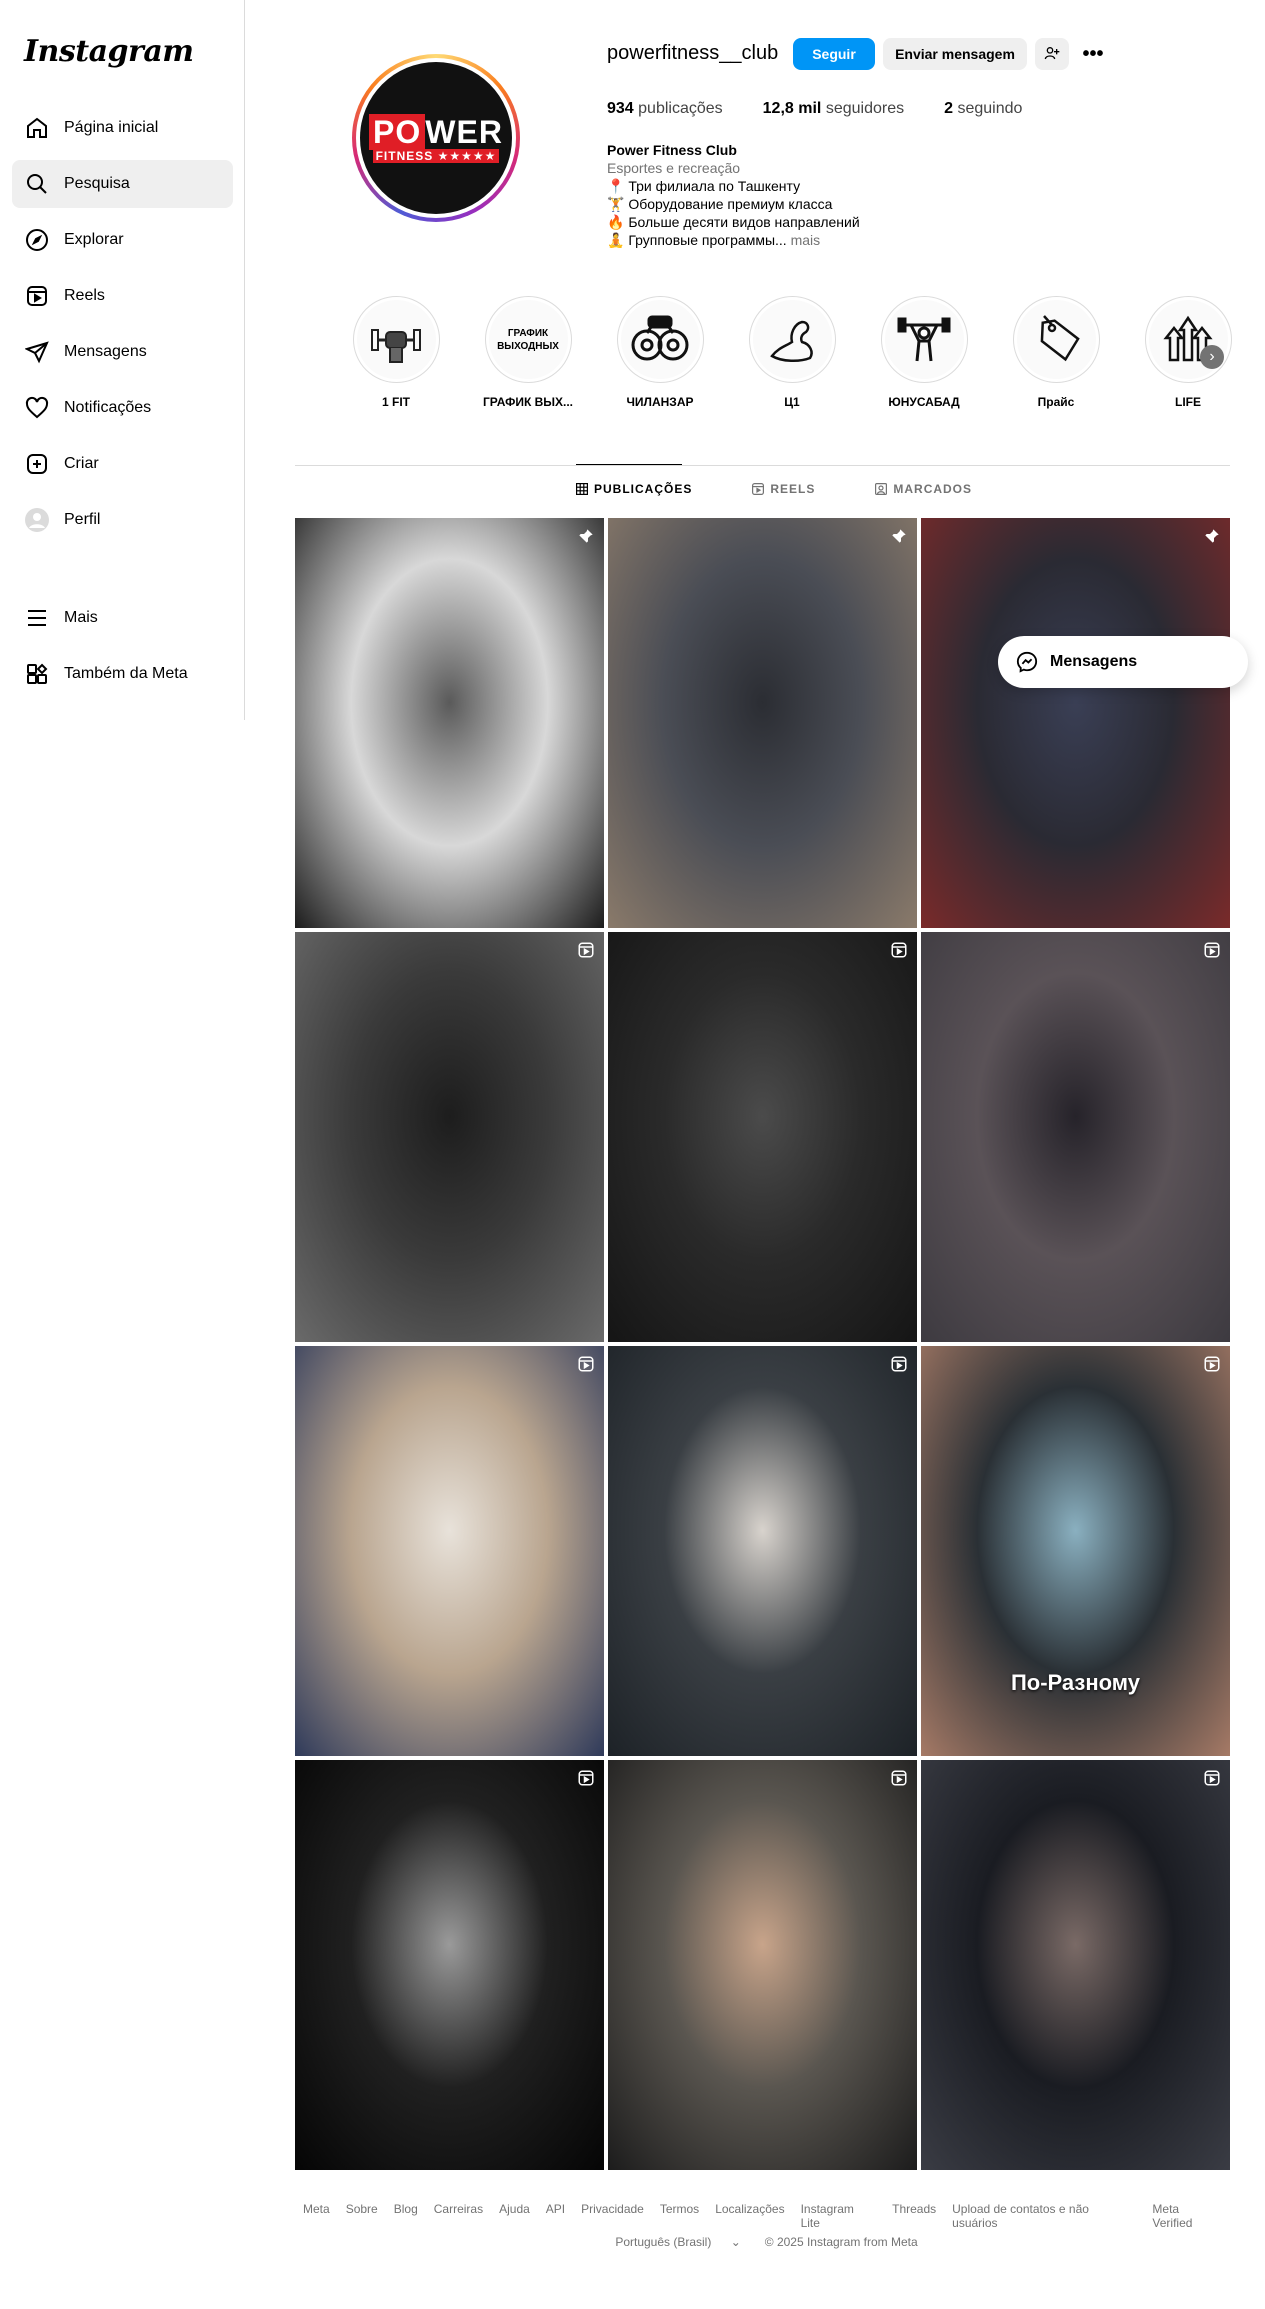 The width and height of the screenshot is (1265, 2309). I want to click on send-message-button: Enviar mensagem, so click(955, 54).